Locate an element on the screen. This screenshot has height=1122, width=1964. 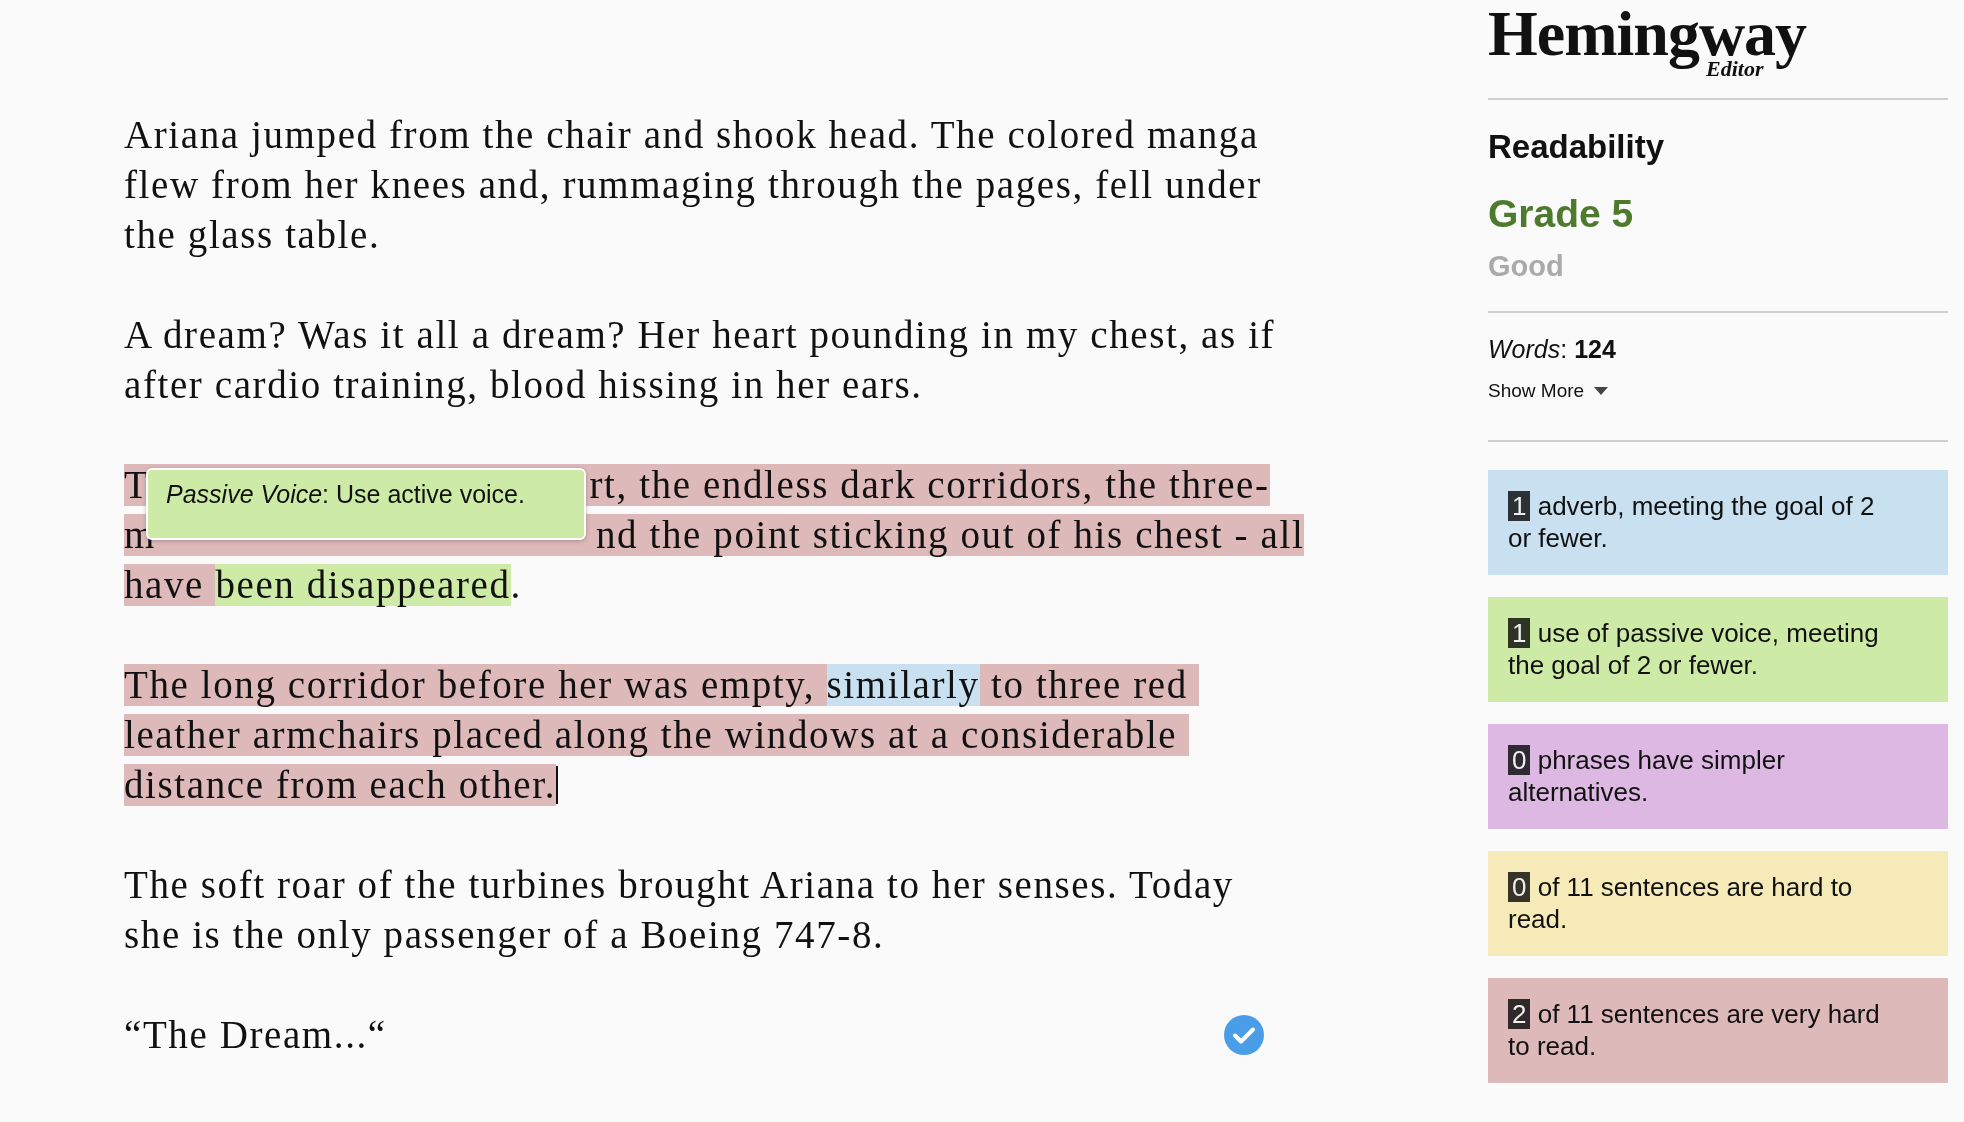
checkmark-icon is located at coordinates (1244, 1035).